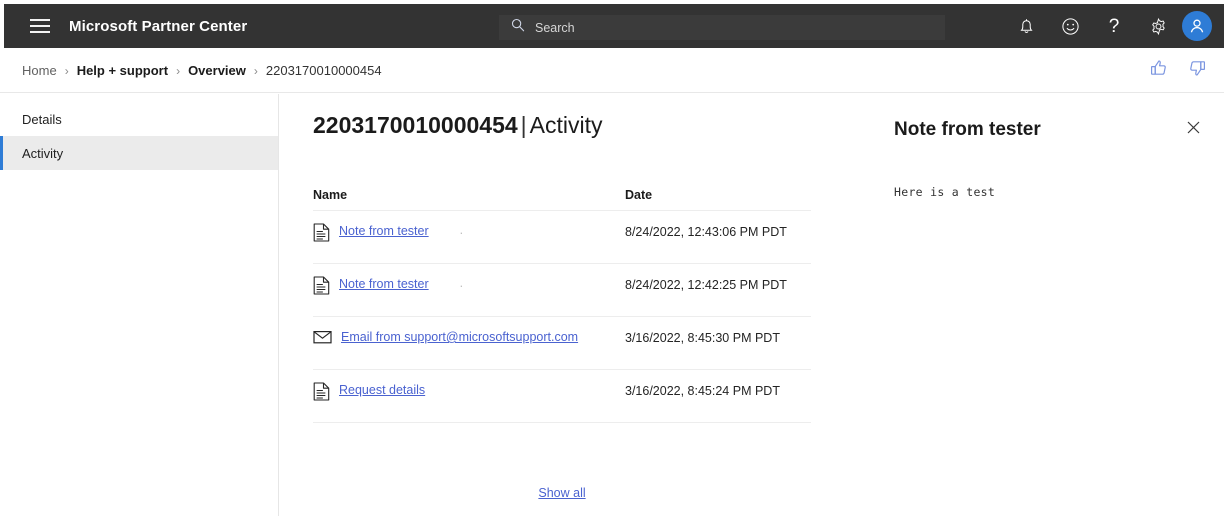  Describe the element at coordinates (702, 338) in the screenshot. I see `cell-date: 3/16/2022, 8:45:30 PM PDT` at that location.